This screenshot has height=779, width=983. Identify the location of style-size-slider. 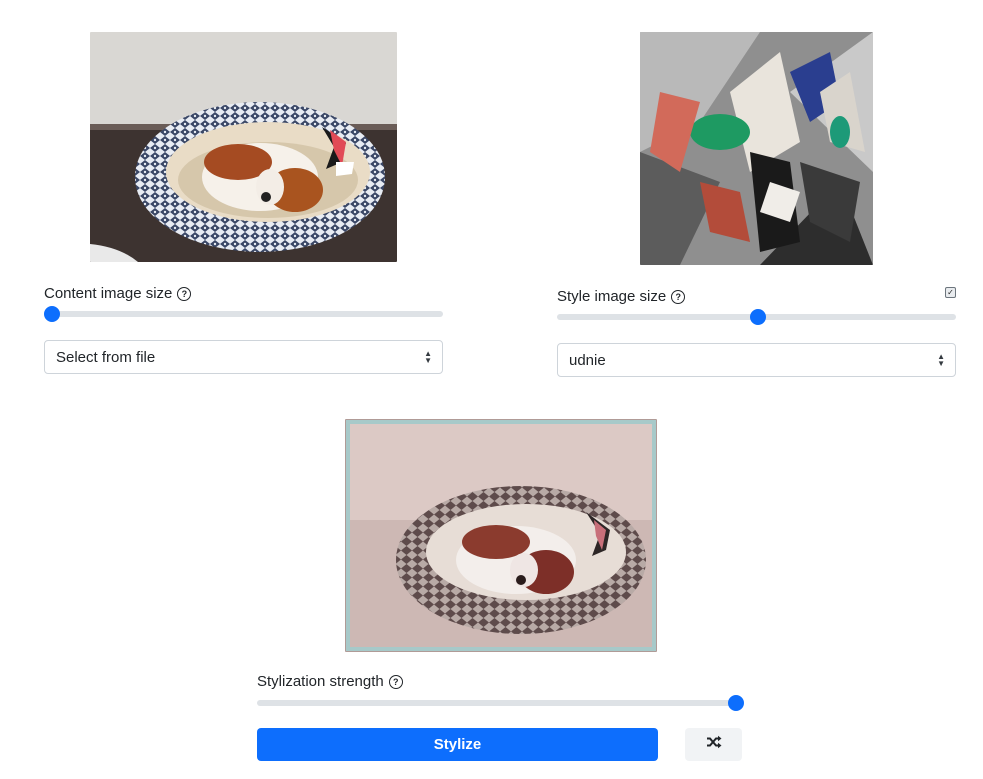
(756, 317).